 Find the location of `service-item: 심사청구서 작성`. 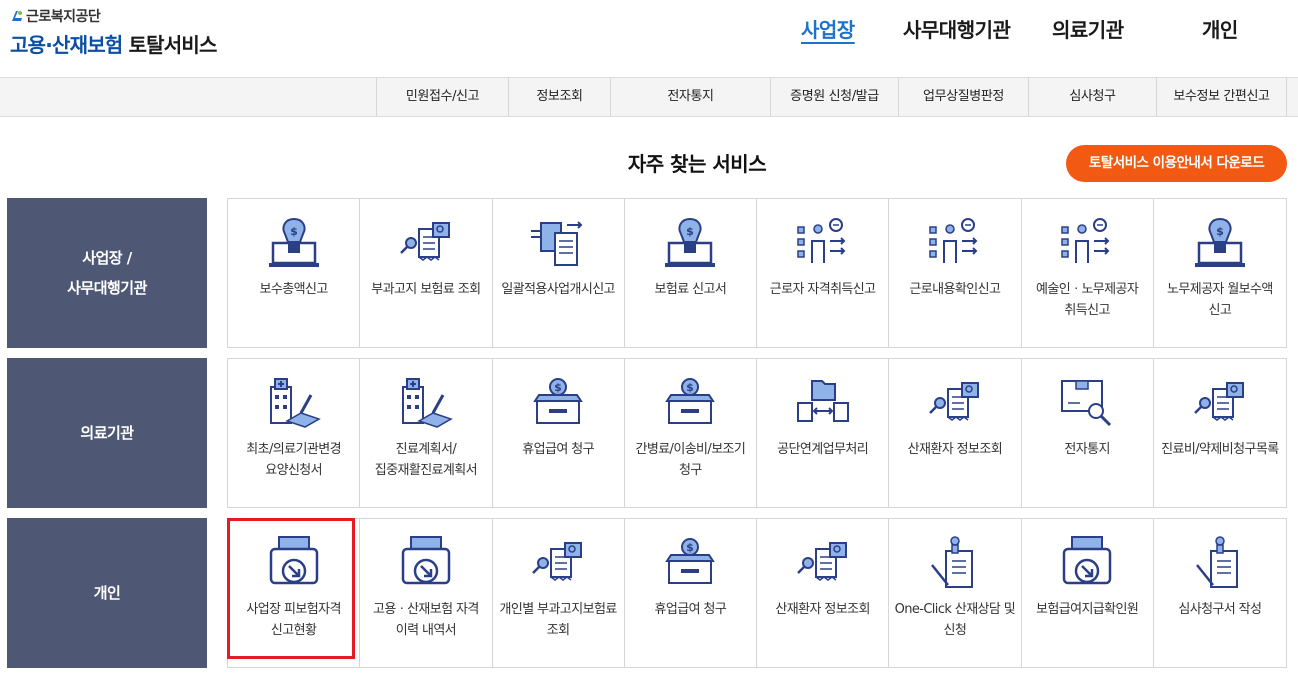

service-item: 심사청구서 작성 is located at coordinates (1220, 593).